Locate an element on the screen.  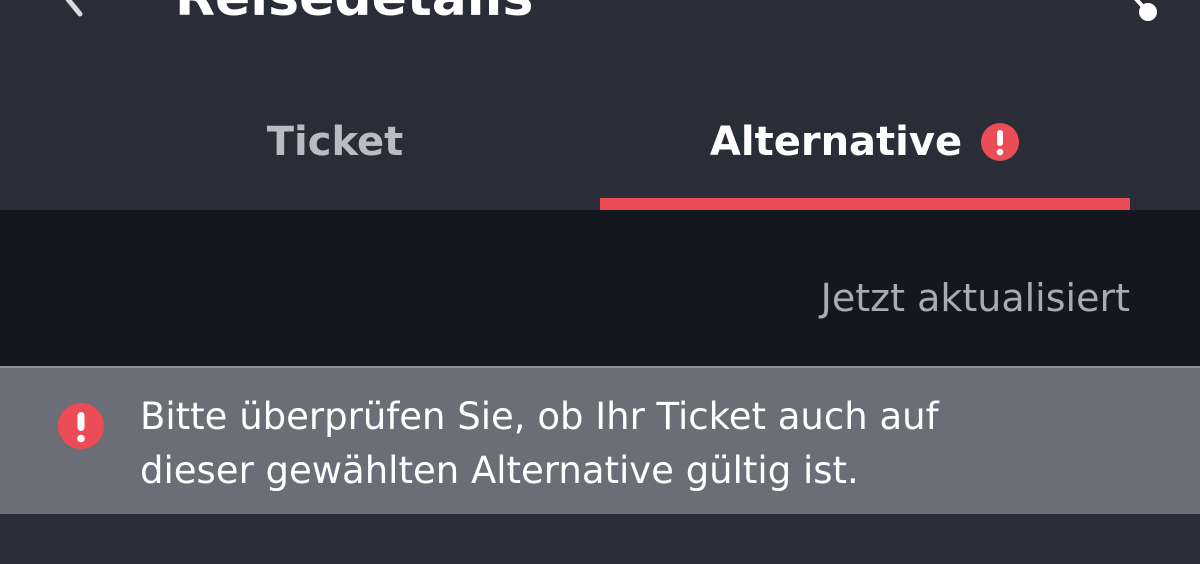
last-updated-label: Jetzt aktualisiert is located at coordinates (975, 298).